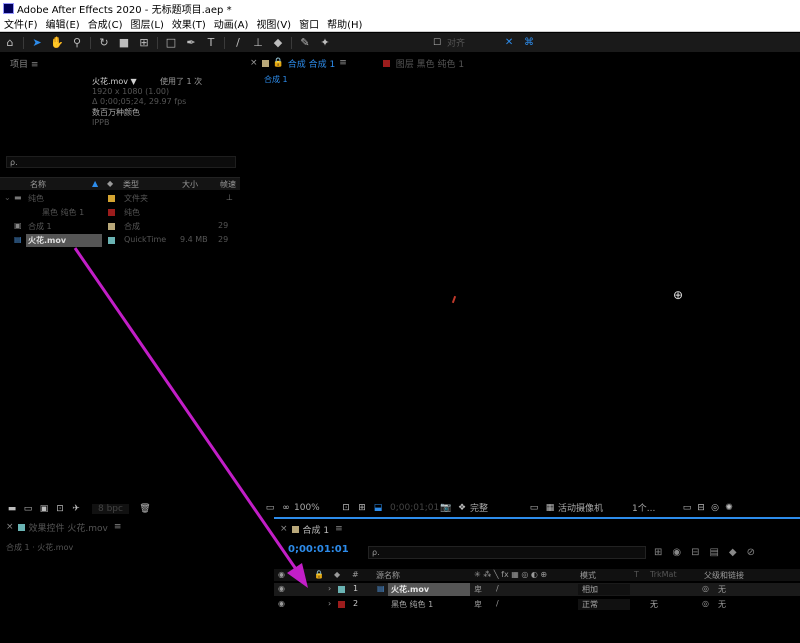 Image resolution: width=800 pixels, height=643 pixels. I want to click on rotate-icon: ↻, so click(104, 42).